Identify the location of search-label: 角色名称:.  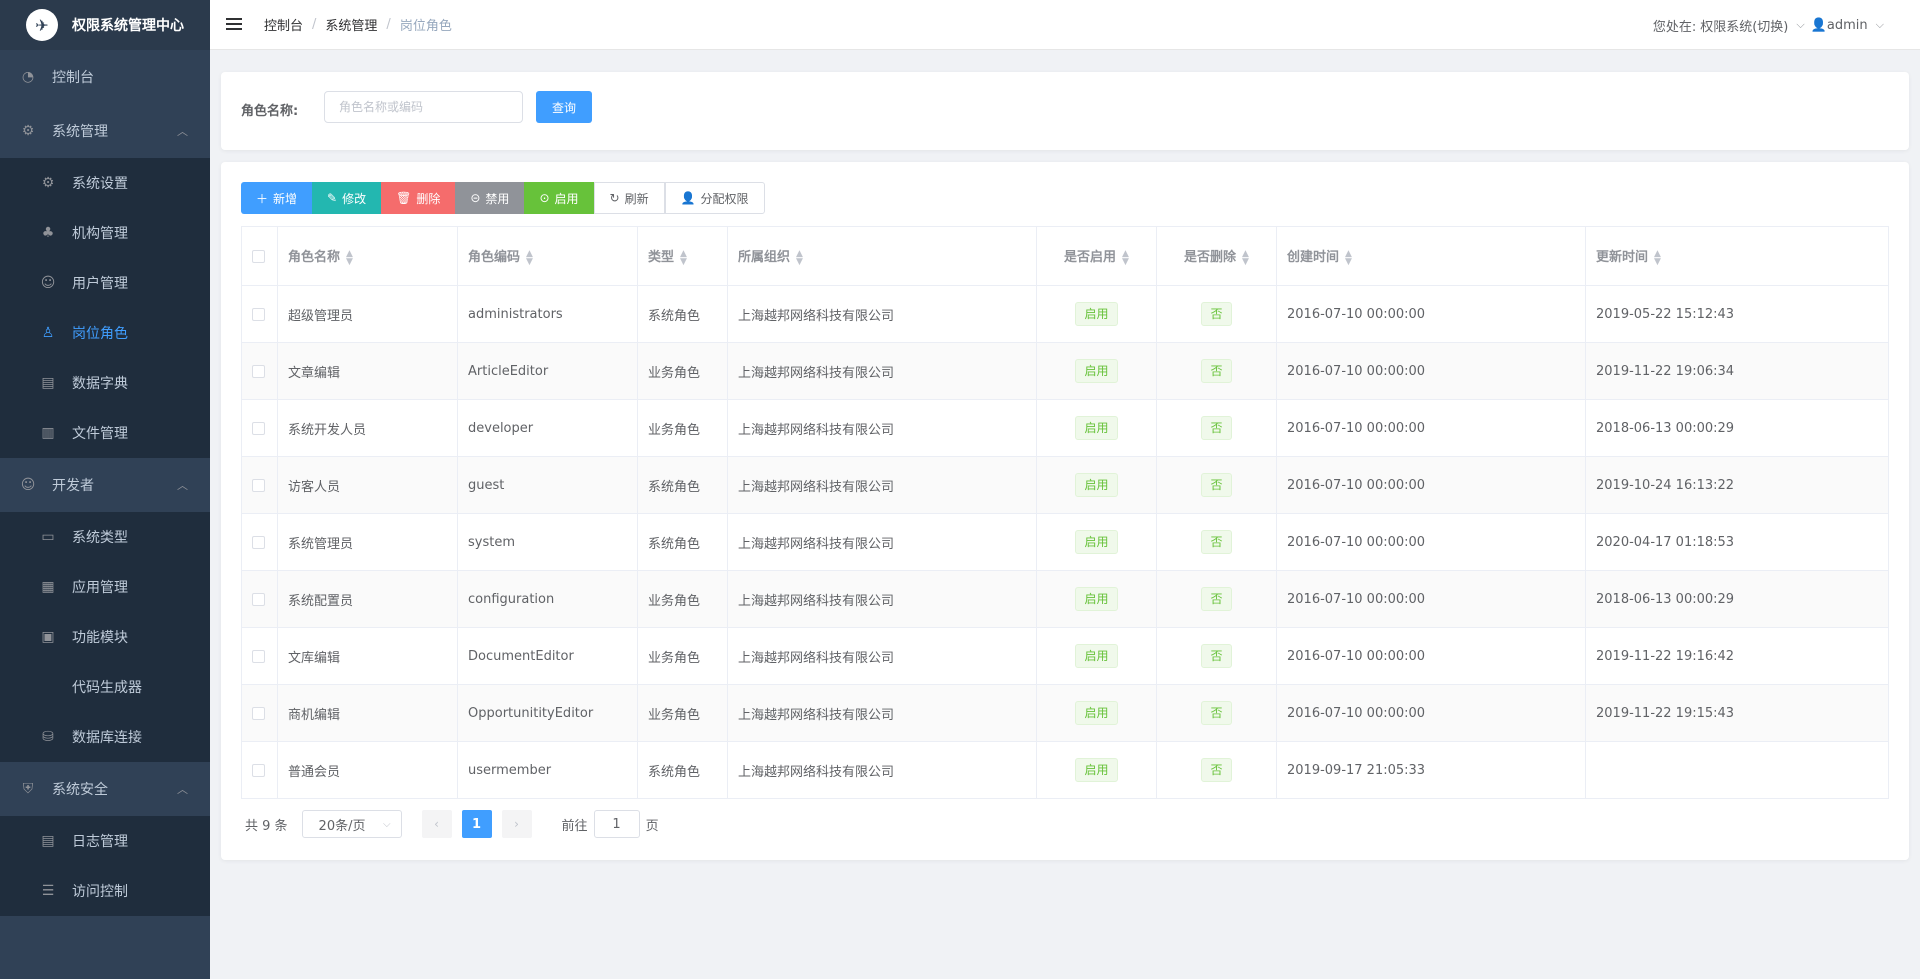
(270, 111).